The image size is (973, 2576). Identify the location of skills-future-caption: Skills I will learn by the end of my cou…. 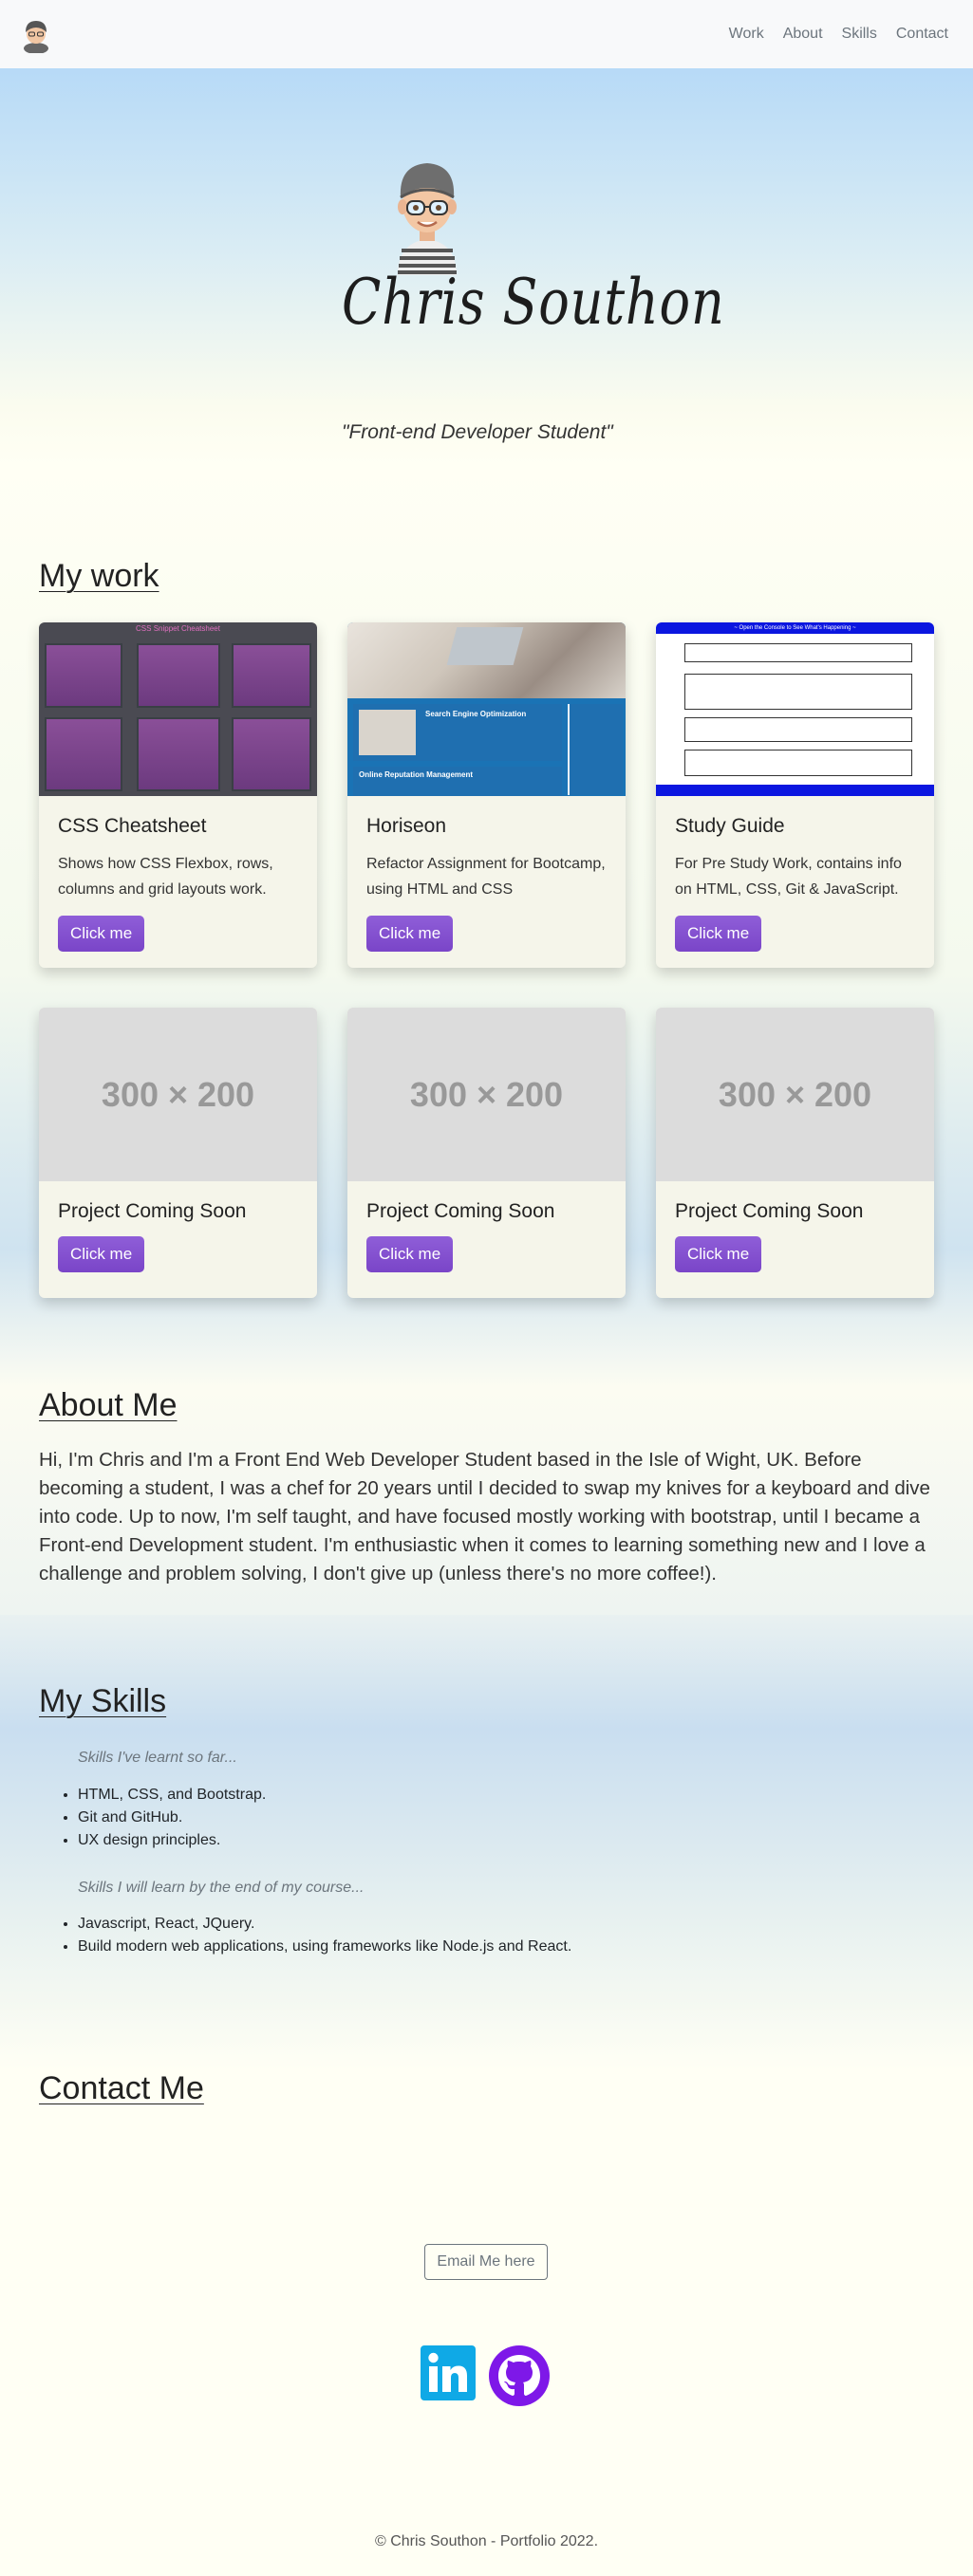
(221, 1888).